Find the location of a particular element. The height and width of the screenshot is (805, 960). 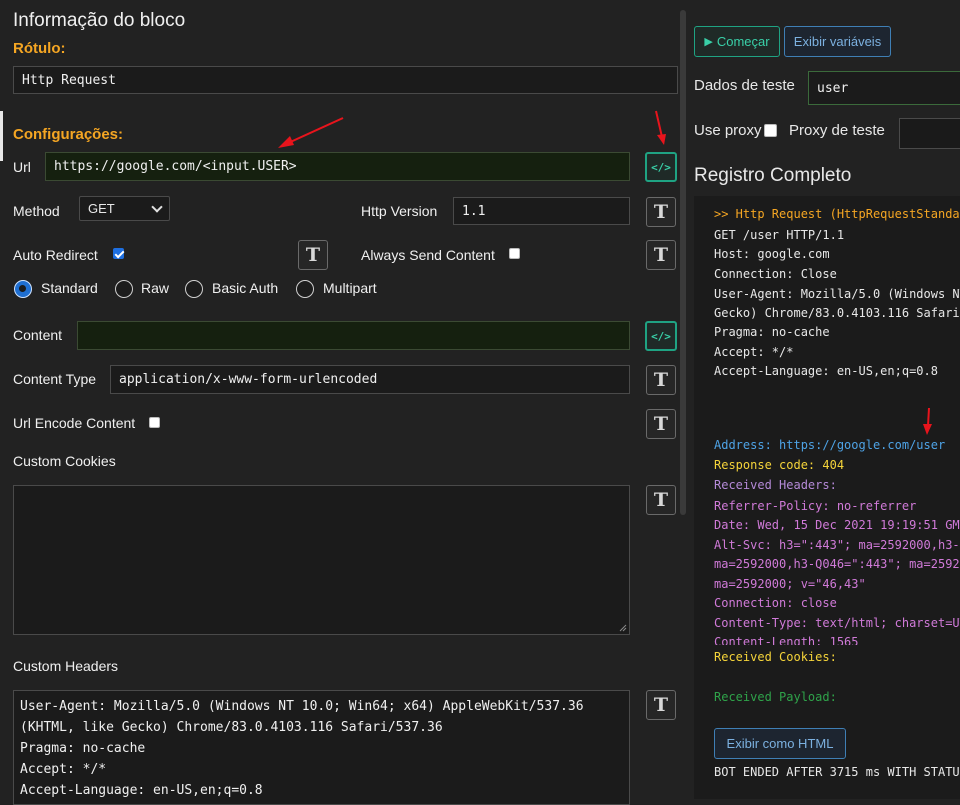

log-clipped-line: Content-Length: 1565 is located at coordinates (837, 640).